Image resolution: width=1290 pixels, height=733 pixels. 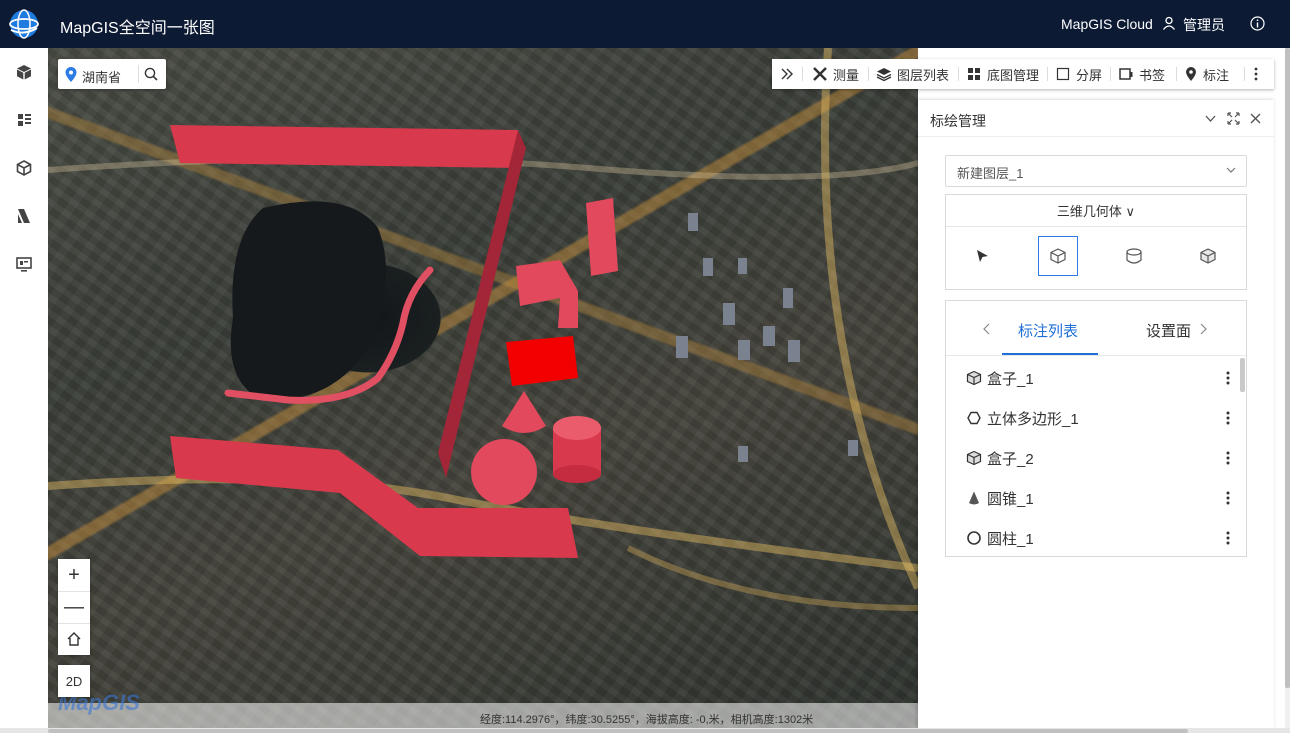 What do you see at coordinates (101, 76) in the screenshot?
I see `search-location-label: 湖南省` at bounding box center [101, 76].